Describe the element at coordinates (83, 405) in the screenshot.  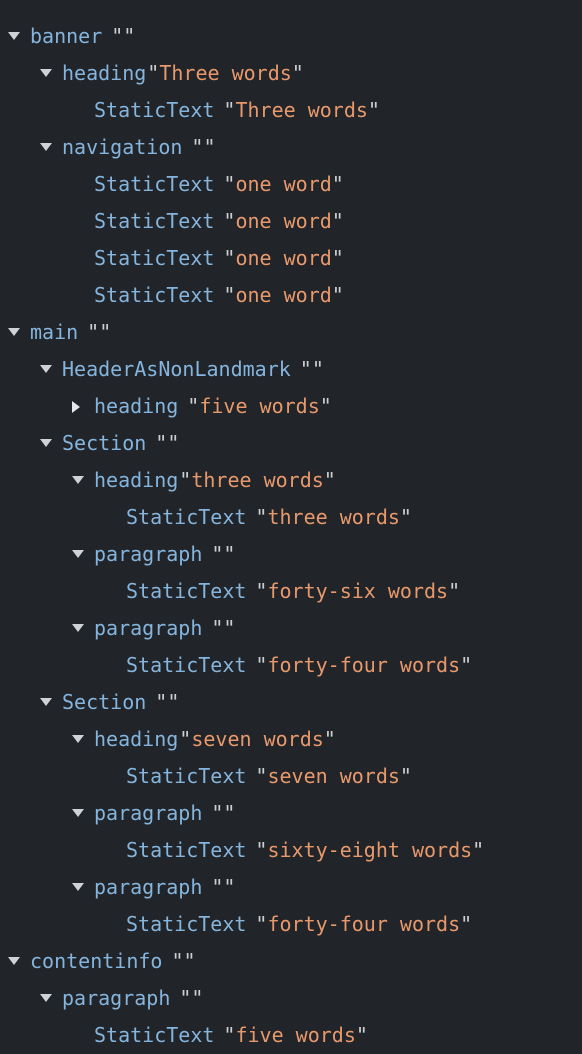
I see `chevron-right-icon` at that location.